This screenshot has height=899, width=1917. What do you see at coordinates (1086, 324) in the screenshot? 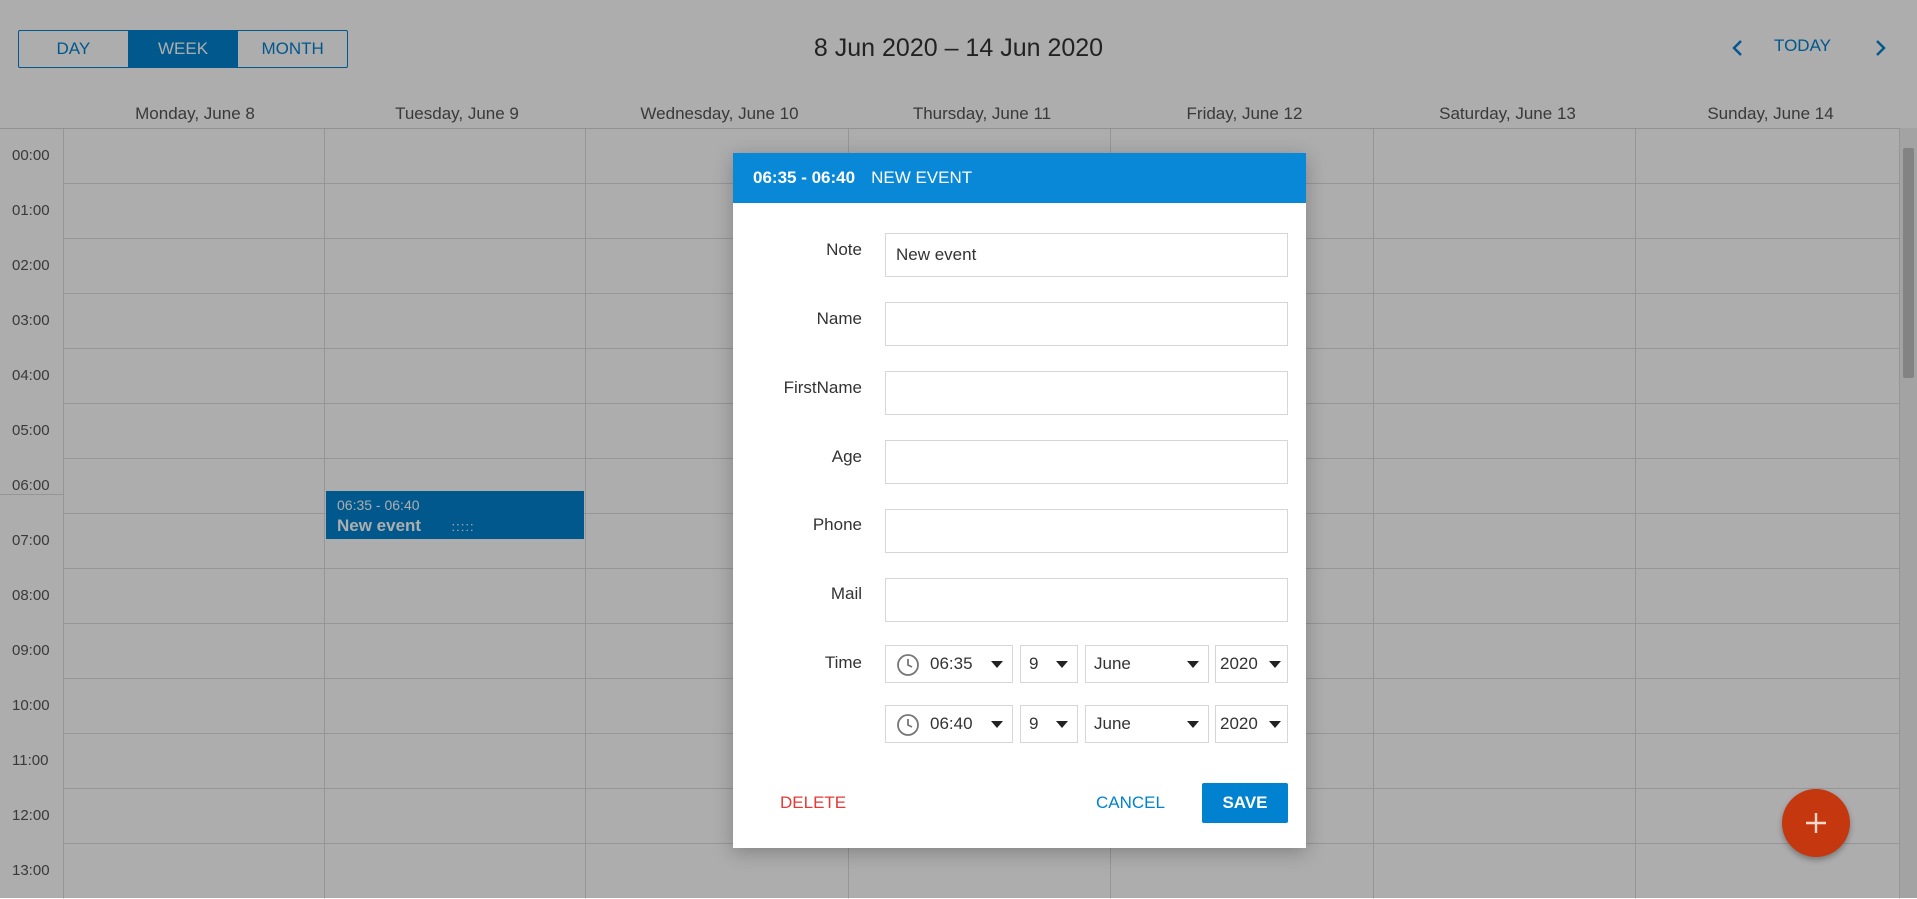
I see `name-input` at bounding box center [1086, 324].